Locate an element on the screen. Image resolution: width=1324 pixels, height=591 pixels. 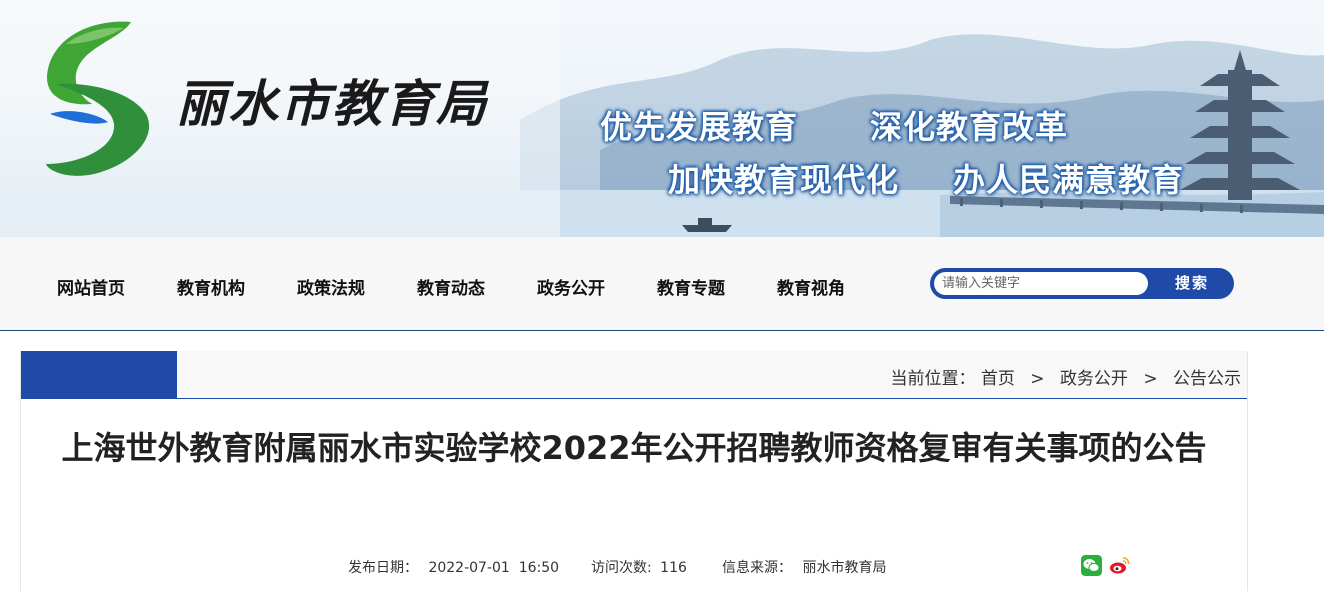
nav-item-perspective: 教育视角 is located at coordinates (811, 286).